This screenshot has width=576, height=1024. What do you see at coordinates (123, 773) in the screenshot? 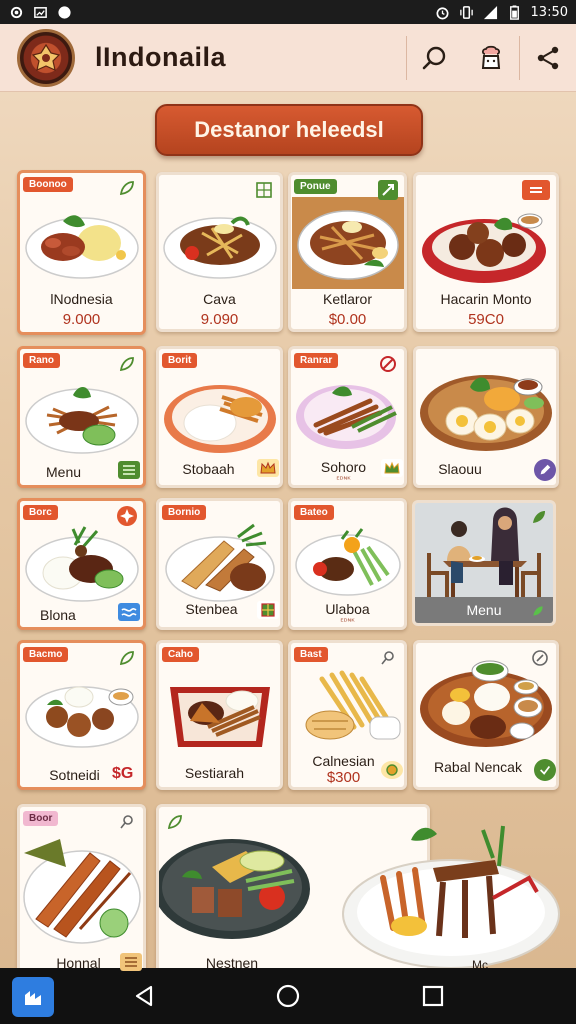
I see `dish-price: $G` at bounding box center [123, 773].